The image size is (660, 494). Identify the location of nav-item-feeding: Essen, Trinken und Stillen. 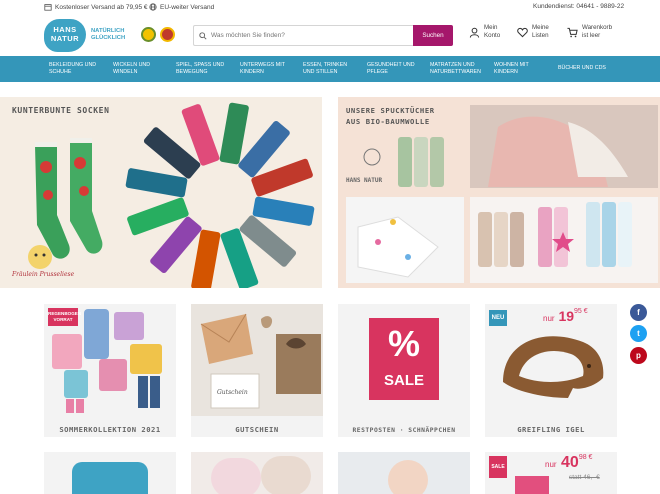
(325, 69).